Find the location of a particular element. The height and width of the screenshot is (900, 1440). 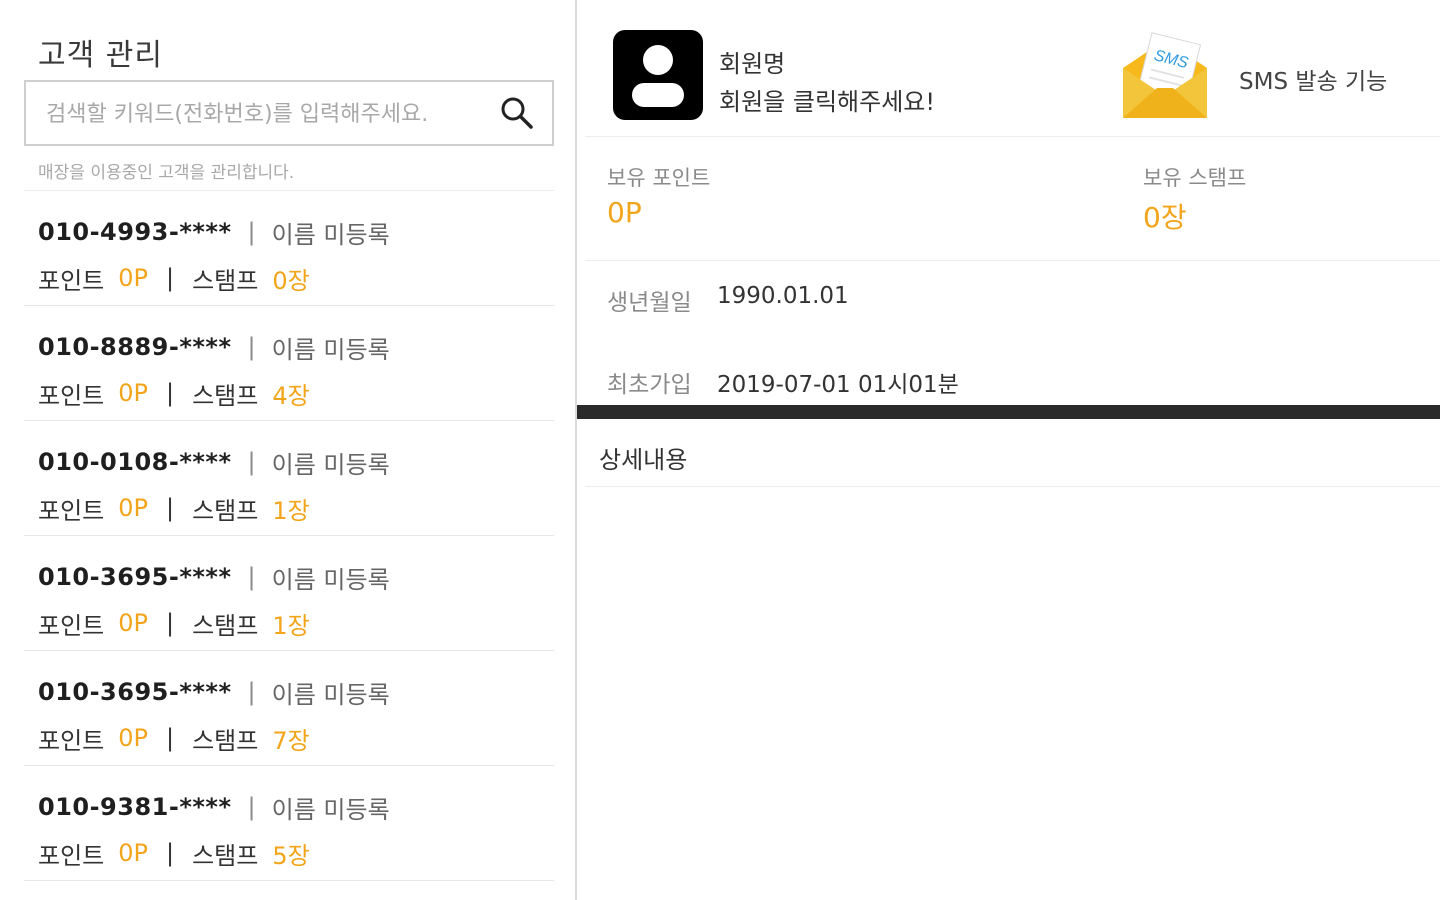

stamps-title: 보유 스탬프 is located at coordinates (1195, 178).